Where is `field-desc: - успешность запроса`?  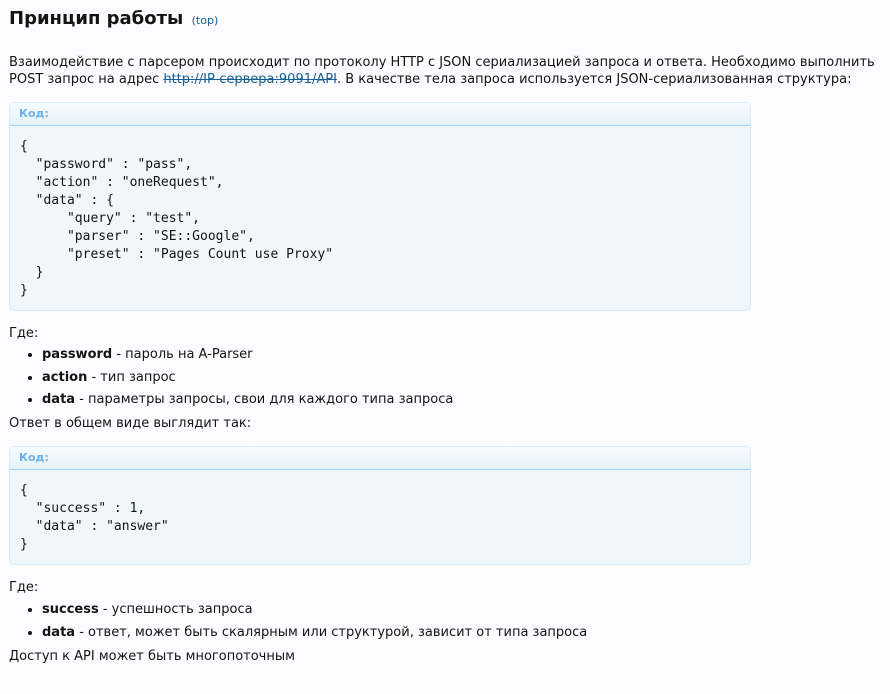 field-desc: - успешность запроса is located at coordinates (175, 609).